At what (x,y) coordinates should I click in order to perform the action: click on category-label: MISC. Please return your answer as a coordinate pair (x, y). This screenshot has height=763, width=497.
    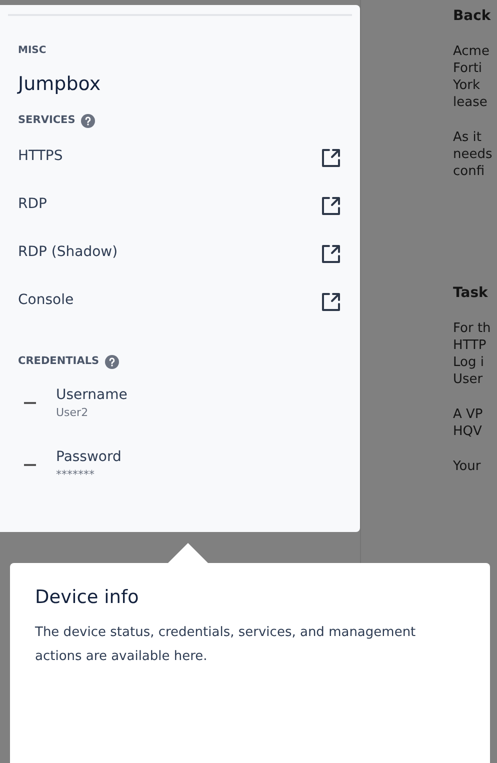
    Looking at the image, I should click on (33, 51).